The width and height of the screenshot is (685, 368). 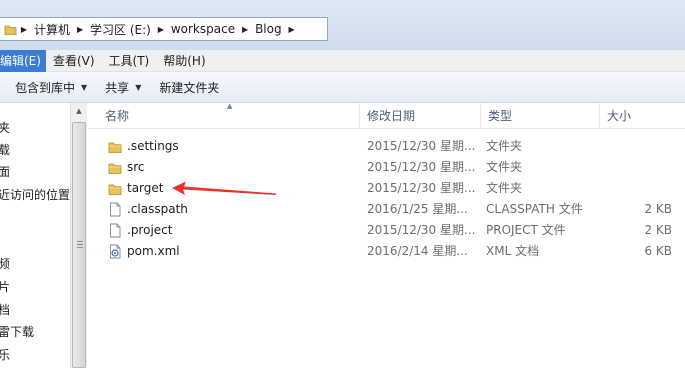 What do you see at coordinates (5, 354) in the screenshot?
I see `nav-item-music: 乐` at bounding box center [5, 354].